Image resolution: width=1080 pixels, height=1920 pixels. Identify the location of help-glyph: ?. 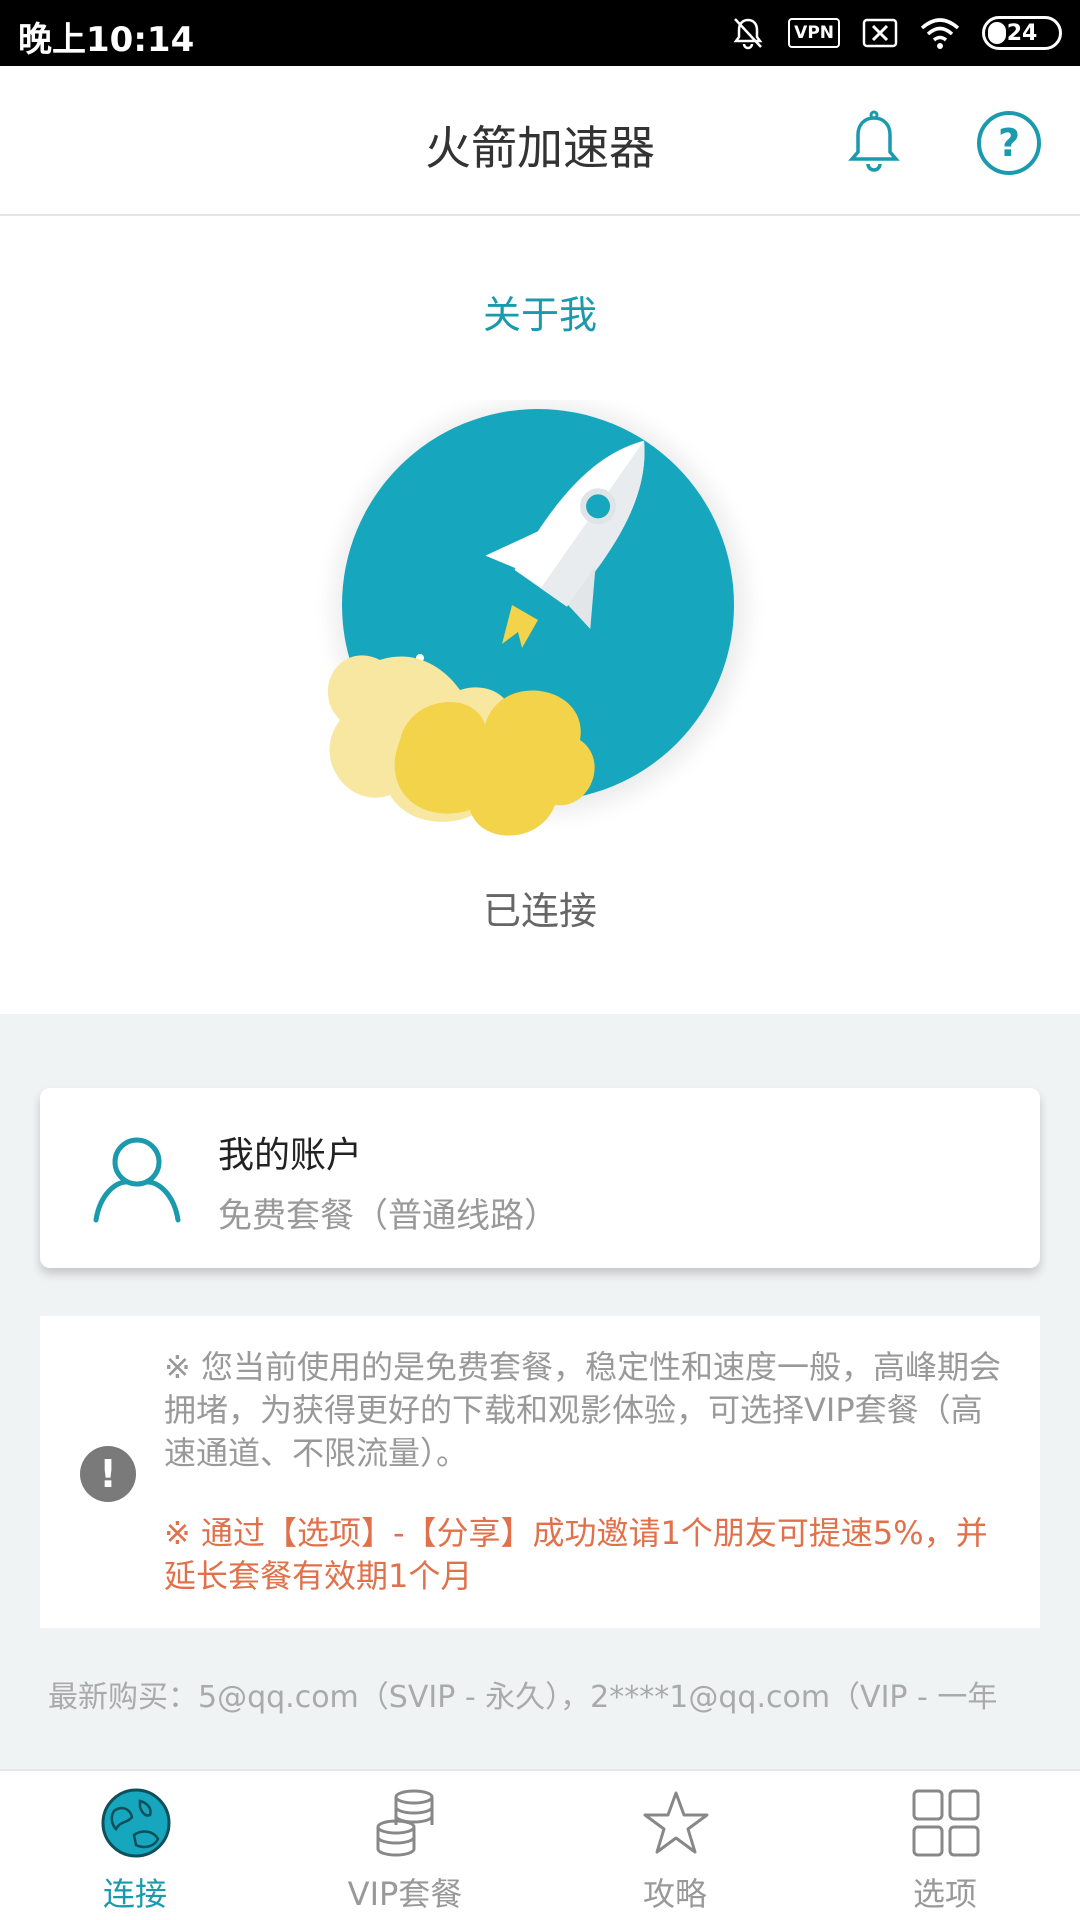
(1009, 143).